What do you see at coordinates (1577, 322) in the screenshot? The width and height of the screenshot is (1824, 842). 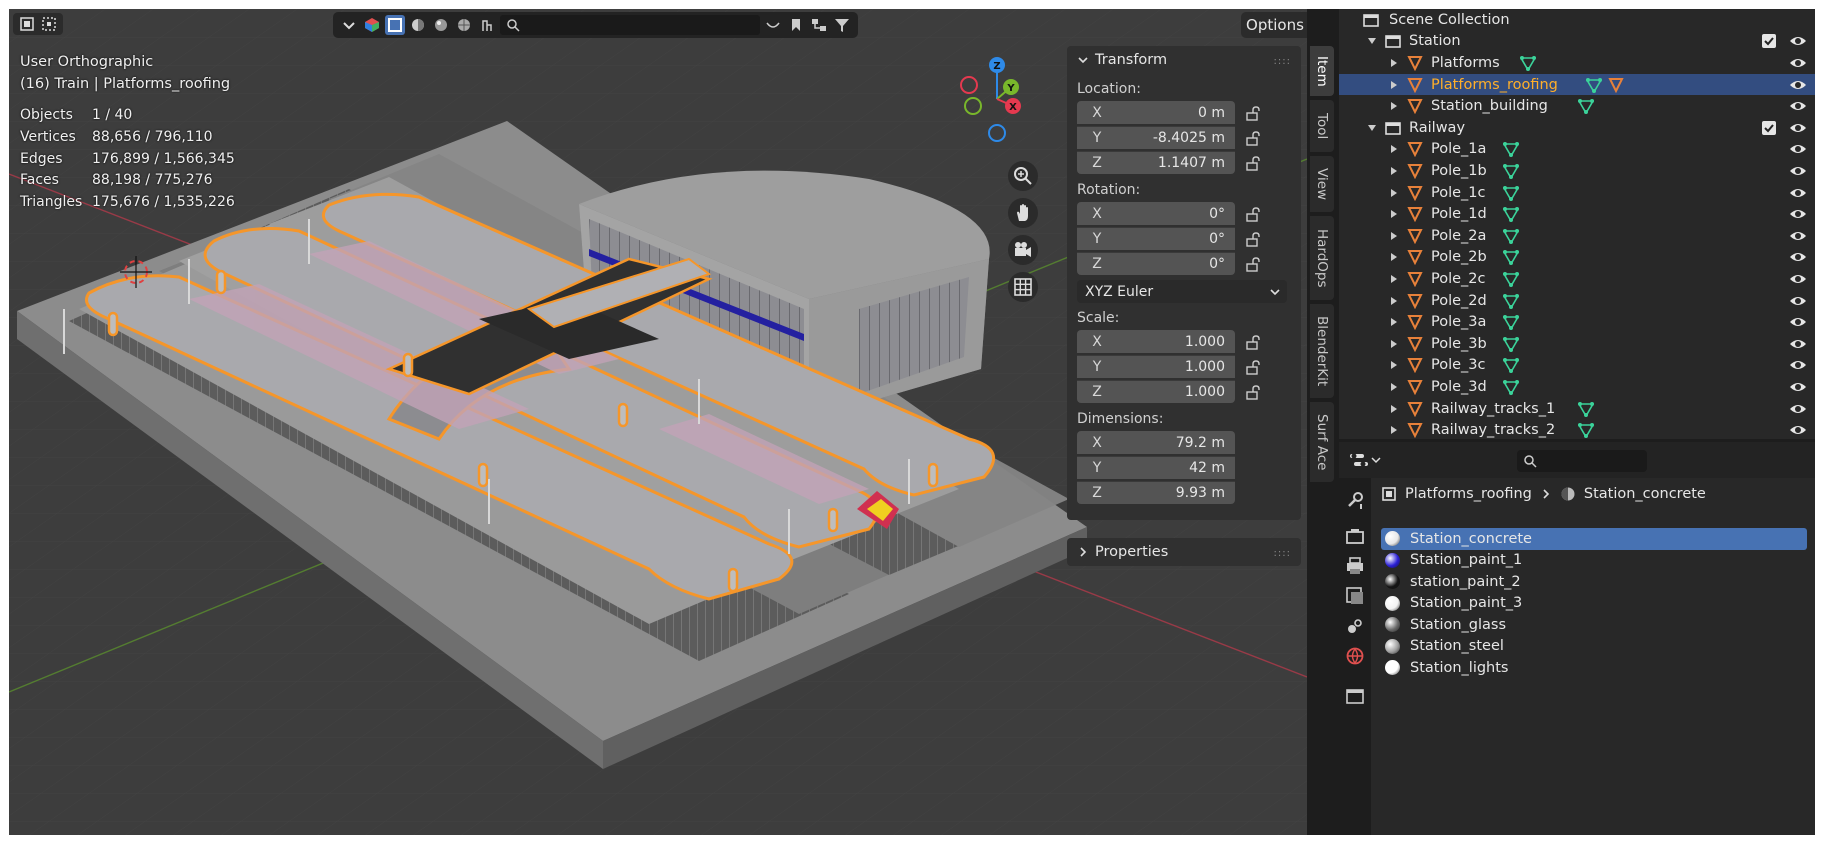 I see `outliner-object-row: Pole_3a` at bounding box center [1577, 322].